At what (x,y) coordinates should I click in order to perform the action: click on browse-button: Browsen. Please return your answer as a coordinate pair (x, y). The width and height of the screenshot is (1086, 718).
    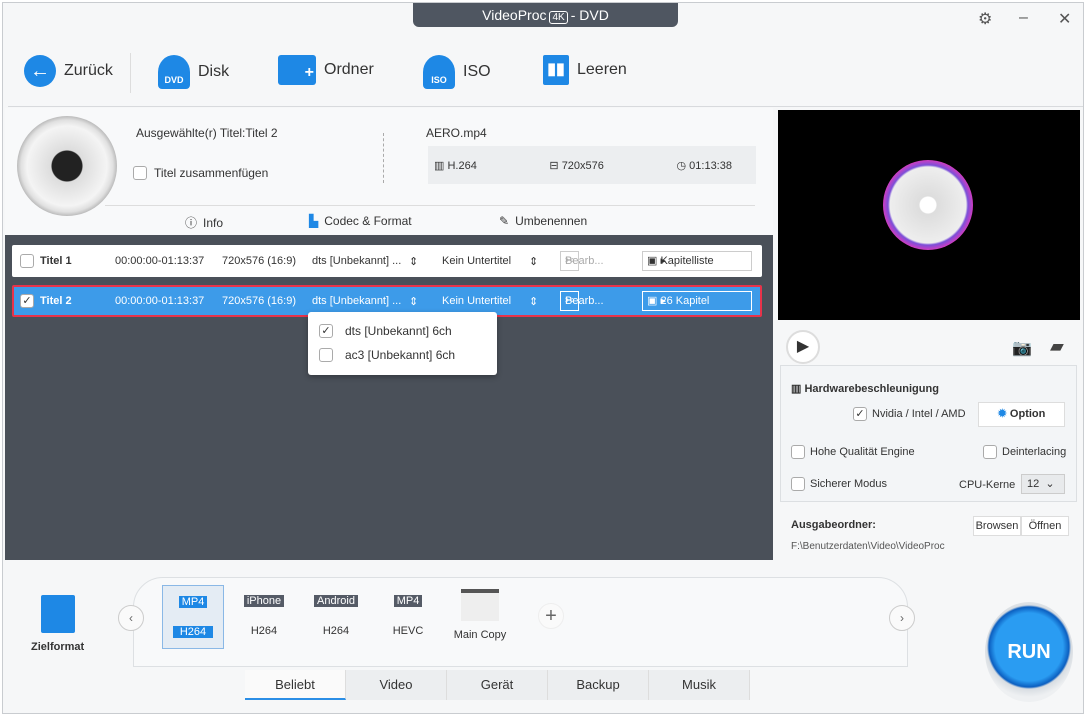
    Looking at the image, I should click on (997, 526).